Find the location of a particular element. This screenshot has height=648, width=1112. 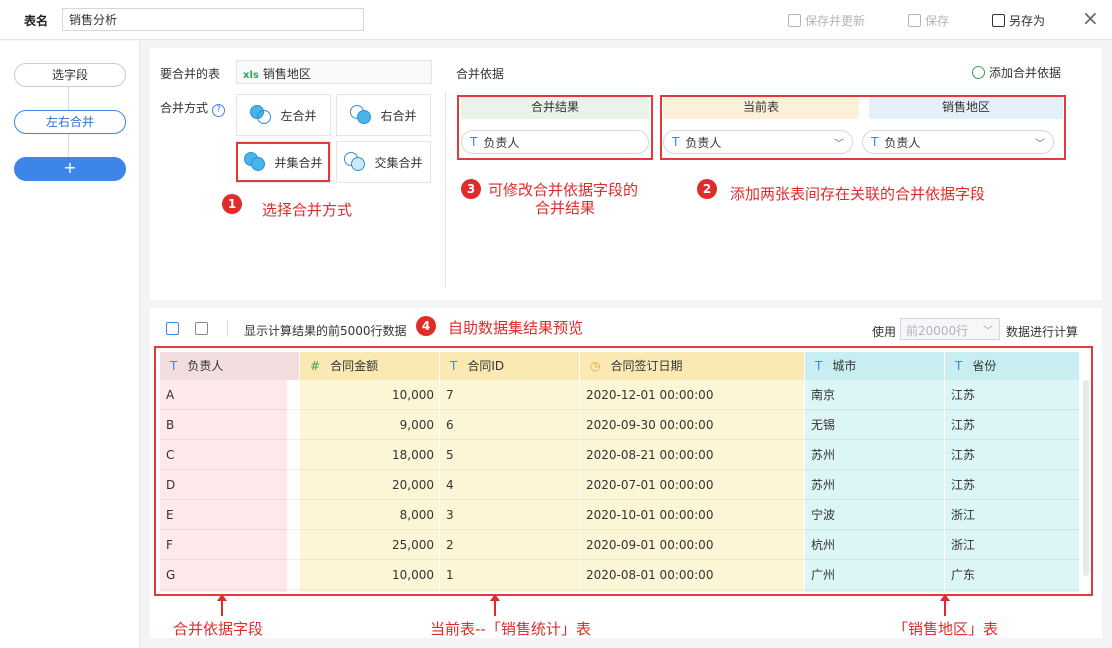

save-as-button: 另存为 is located at coordinates (1018, 20).